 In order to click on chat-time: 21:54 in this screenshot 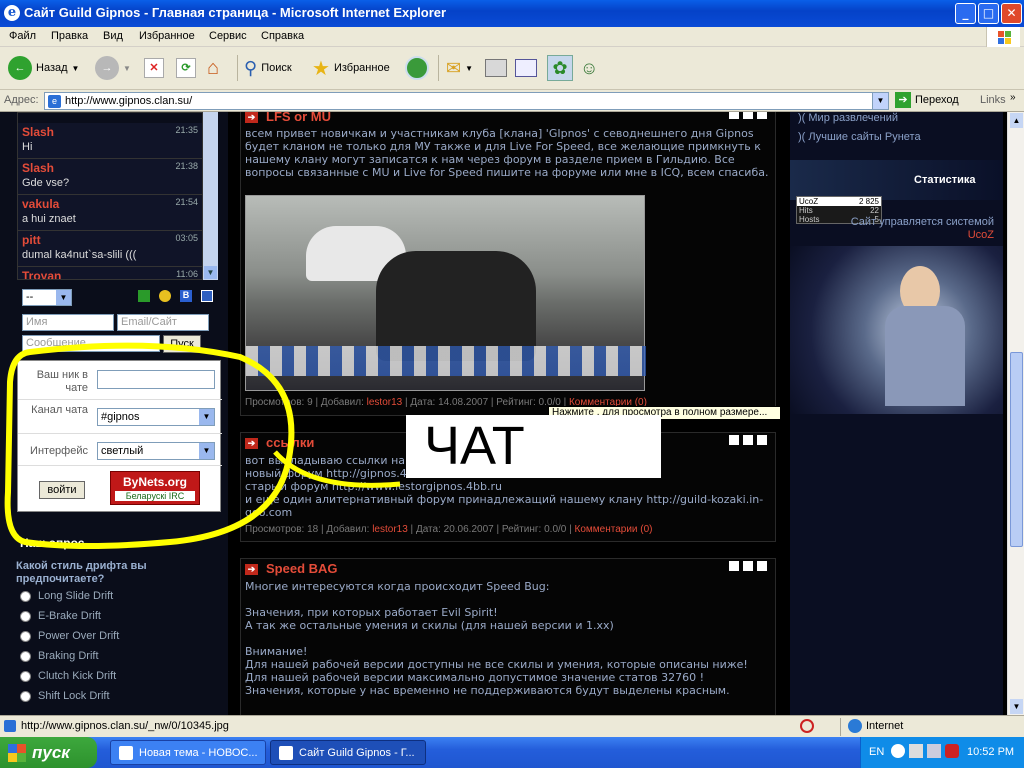, I will do `click(186, 202)`.